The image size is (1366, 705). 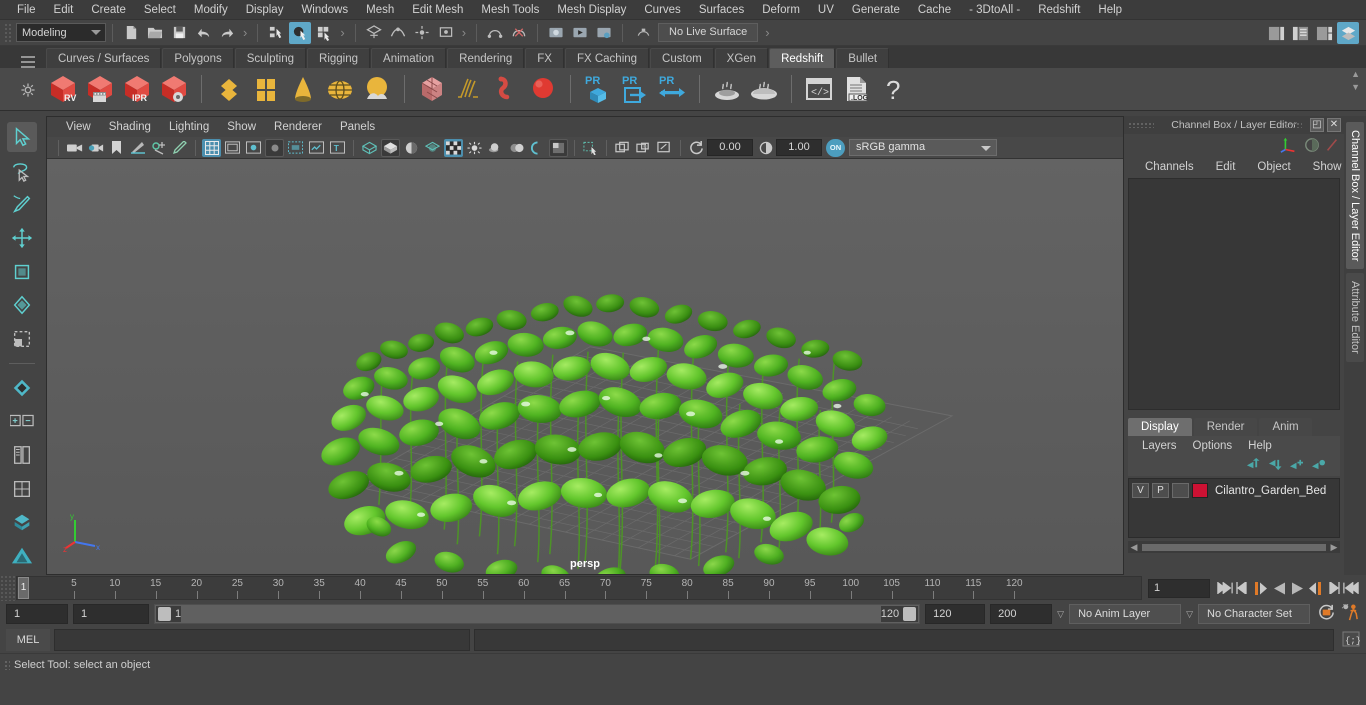 I want to click on render-settings-icon, so click(x=604, y=33).